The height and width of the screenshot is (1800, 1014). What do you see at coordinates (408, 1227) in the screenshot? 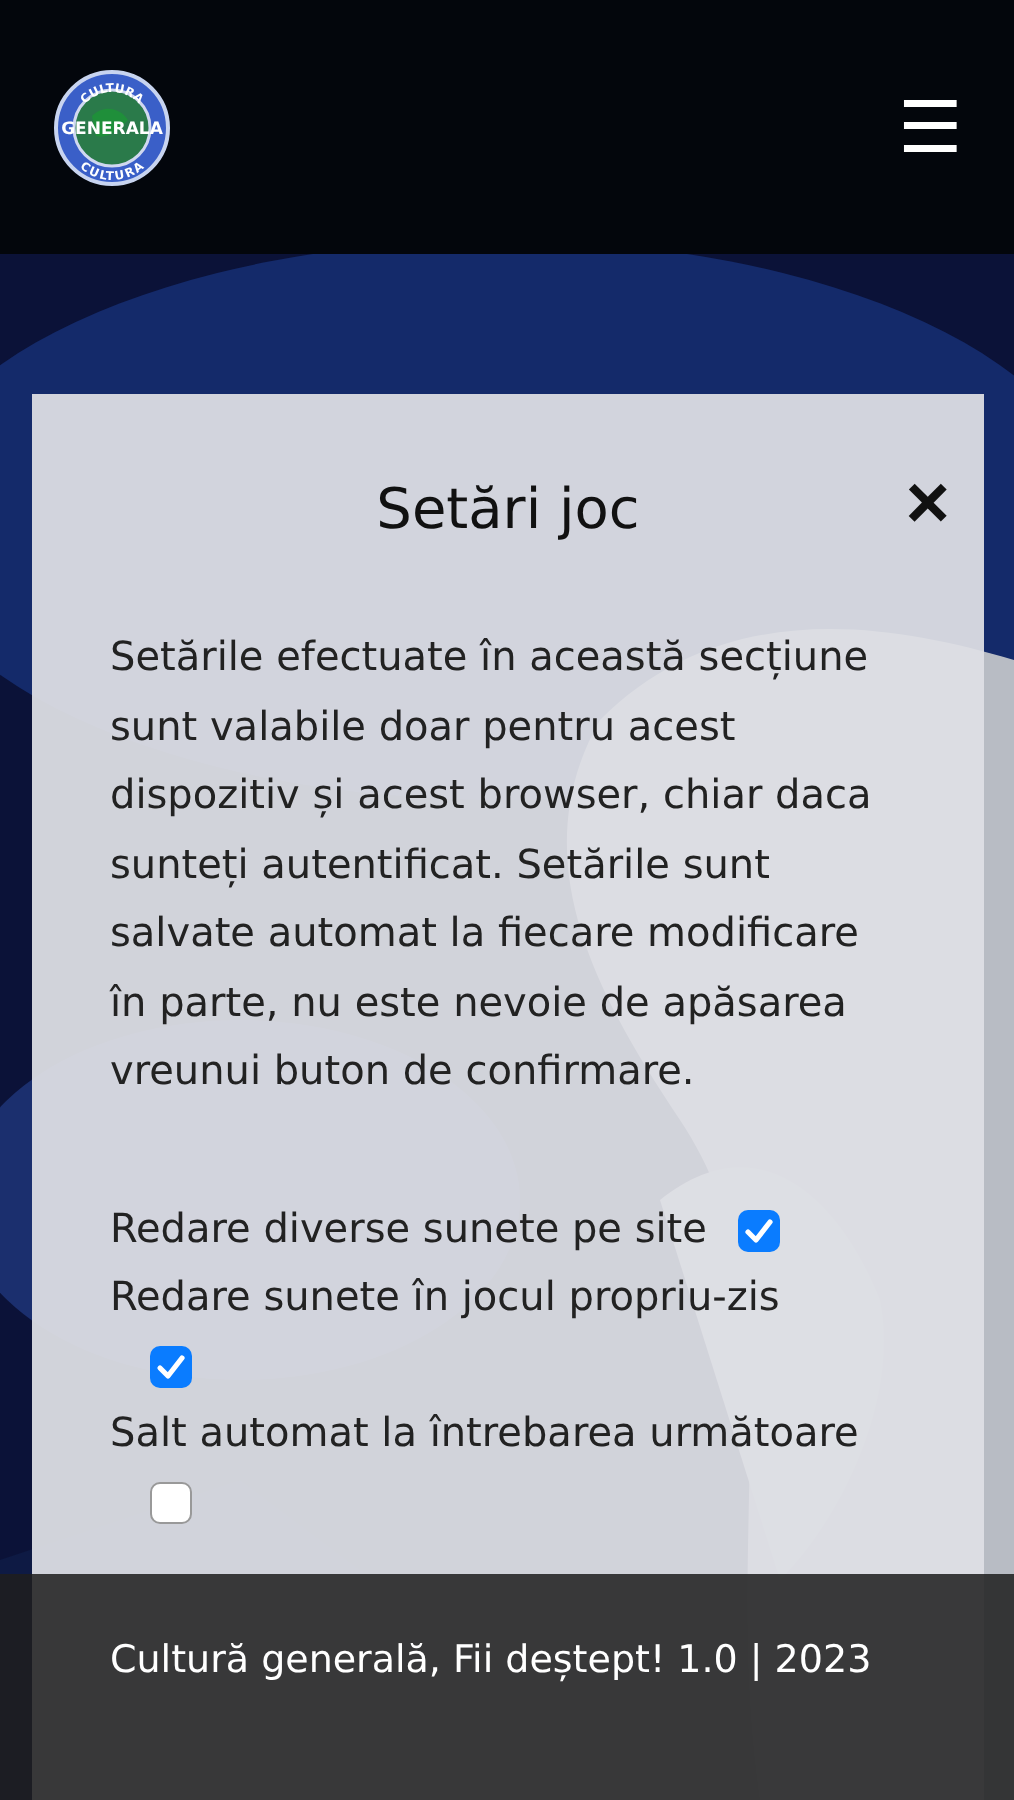
I see `setting-label: Redare diverse sunete pe site` at bounding box center [408, 1227].